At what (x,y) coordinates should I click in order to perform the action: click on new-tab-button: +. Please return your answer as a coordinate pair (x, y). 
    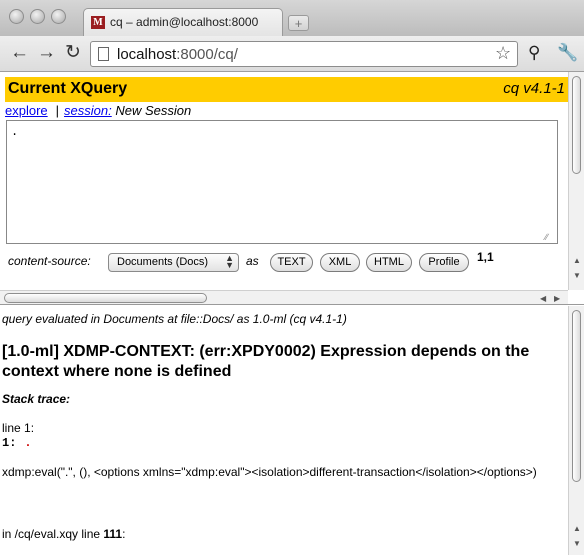
    Looking at the image, I should click on (298, 23).